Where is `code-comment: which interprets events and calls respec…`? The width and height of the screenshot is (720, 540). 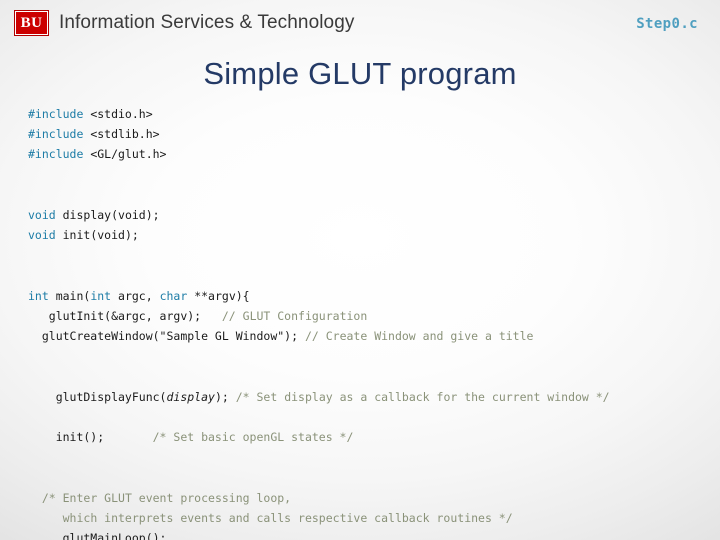
code-comment: which interprets events and calls respec… is located at coordinates (287, 517).